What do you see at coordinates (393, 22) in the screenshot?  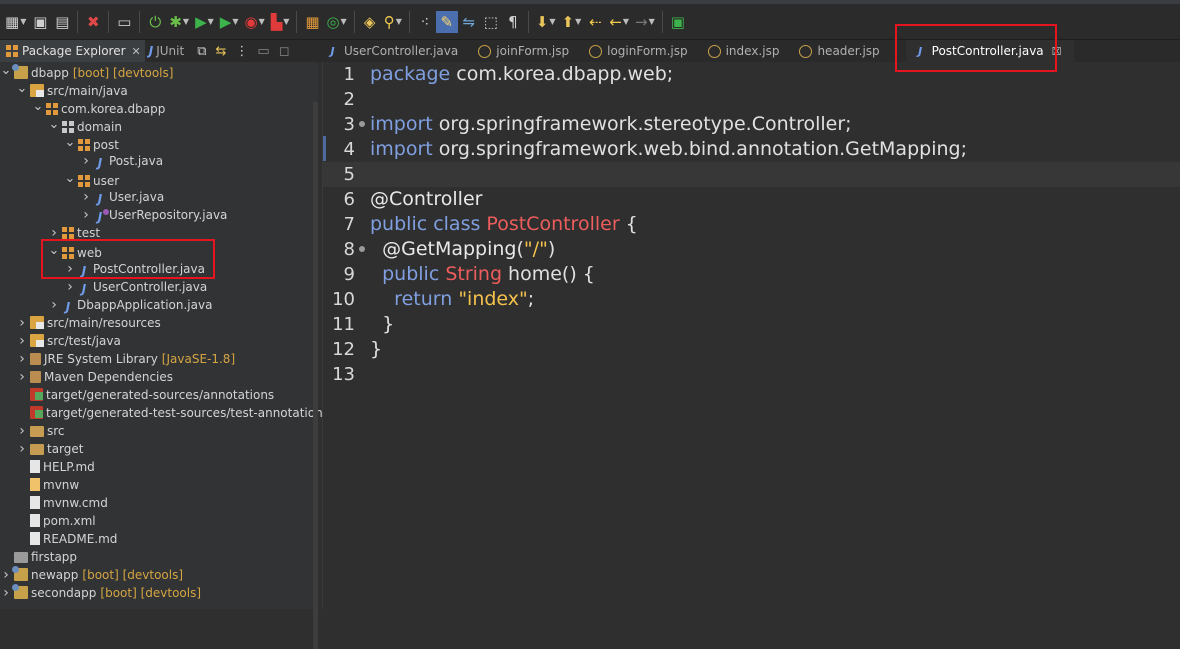 I see `search-icon: ⚲ ▼` at bounding box center [393, 22].